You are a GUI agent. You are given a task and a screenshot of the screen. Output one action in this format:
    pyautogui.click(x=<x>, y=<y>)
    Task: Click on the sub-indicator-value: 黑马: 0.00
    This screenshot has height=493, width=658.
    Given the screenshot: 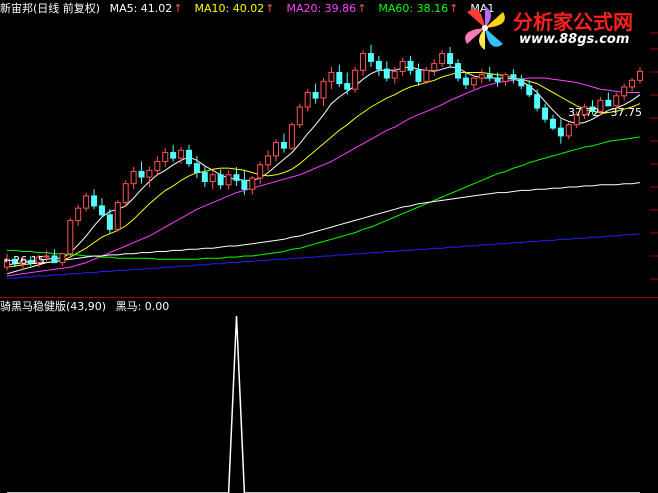 What is the action you would take?
    pyautogui.click(x=142, y=306)
    